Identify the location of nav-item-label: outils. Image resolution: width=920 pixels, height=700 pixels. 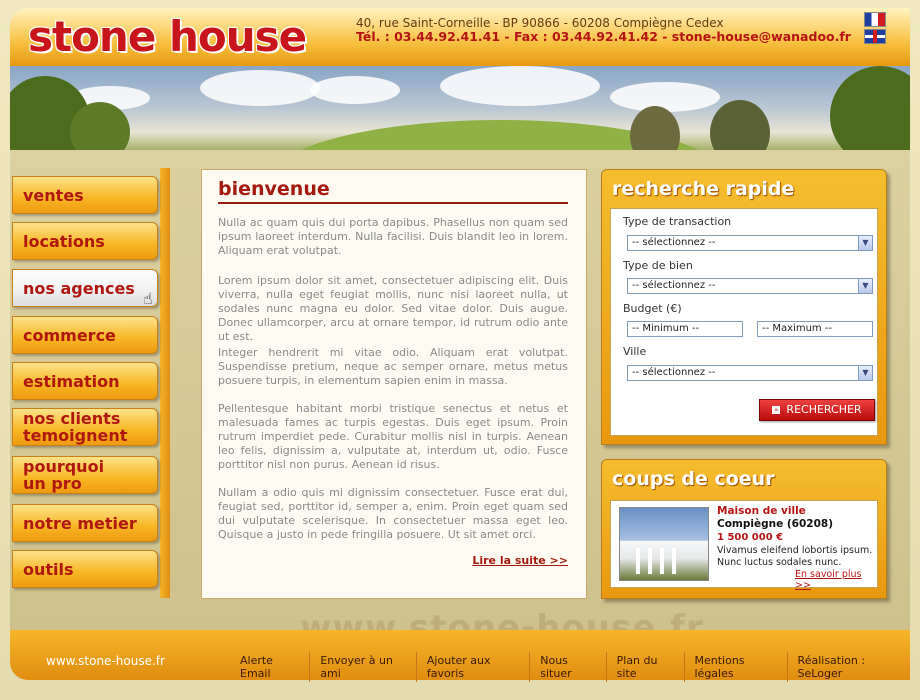
(48, 569).